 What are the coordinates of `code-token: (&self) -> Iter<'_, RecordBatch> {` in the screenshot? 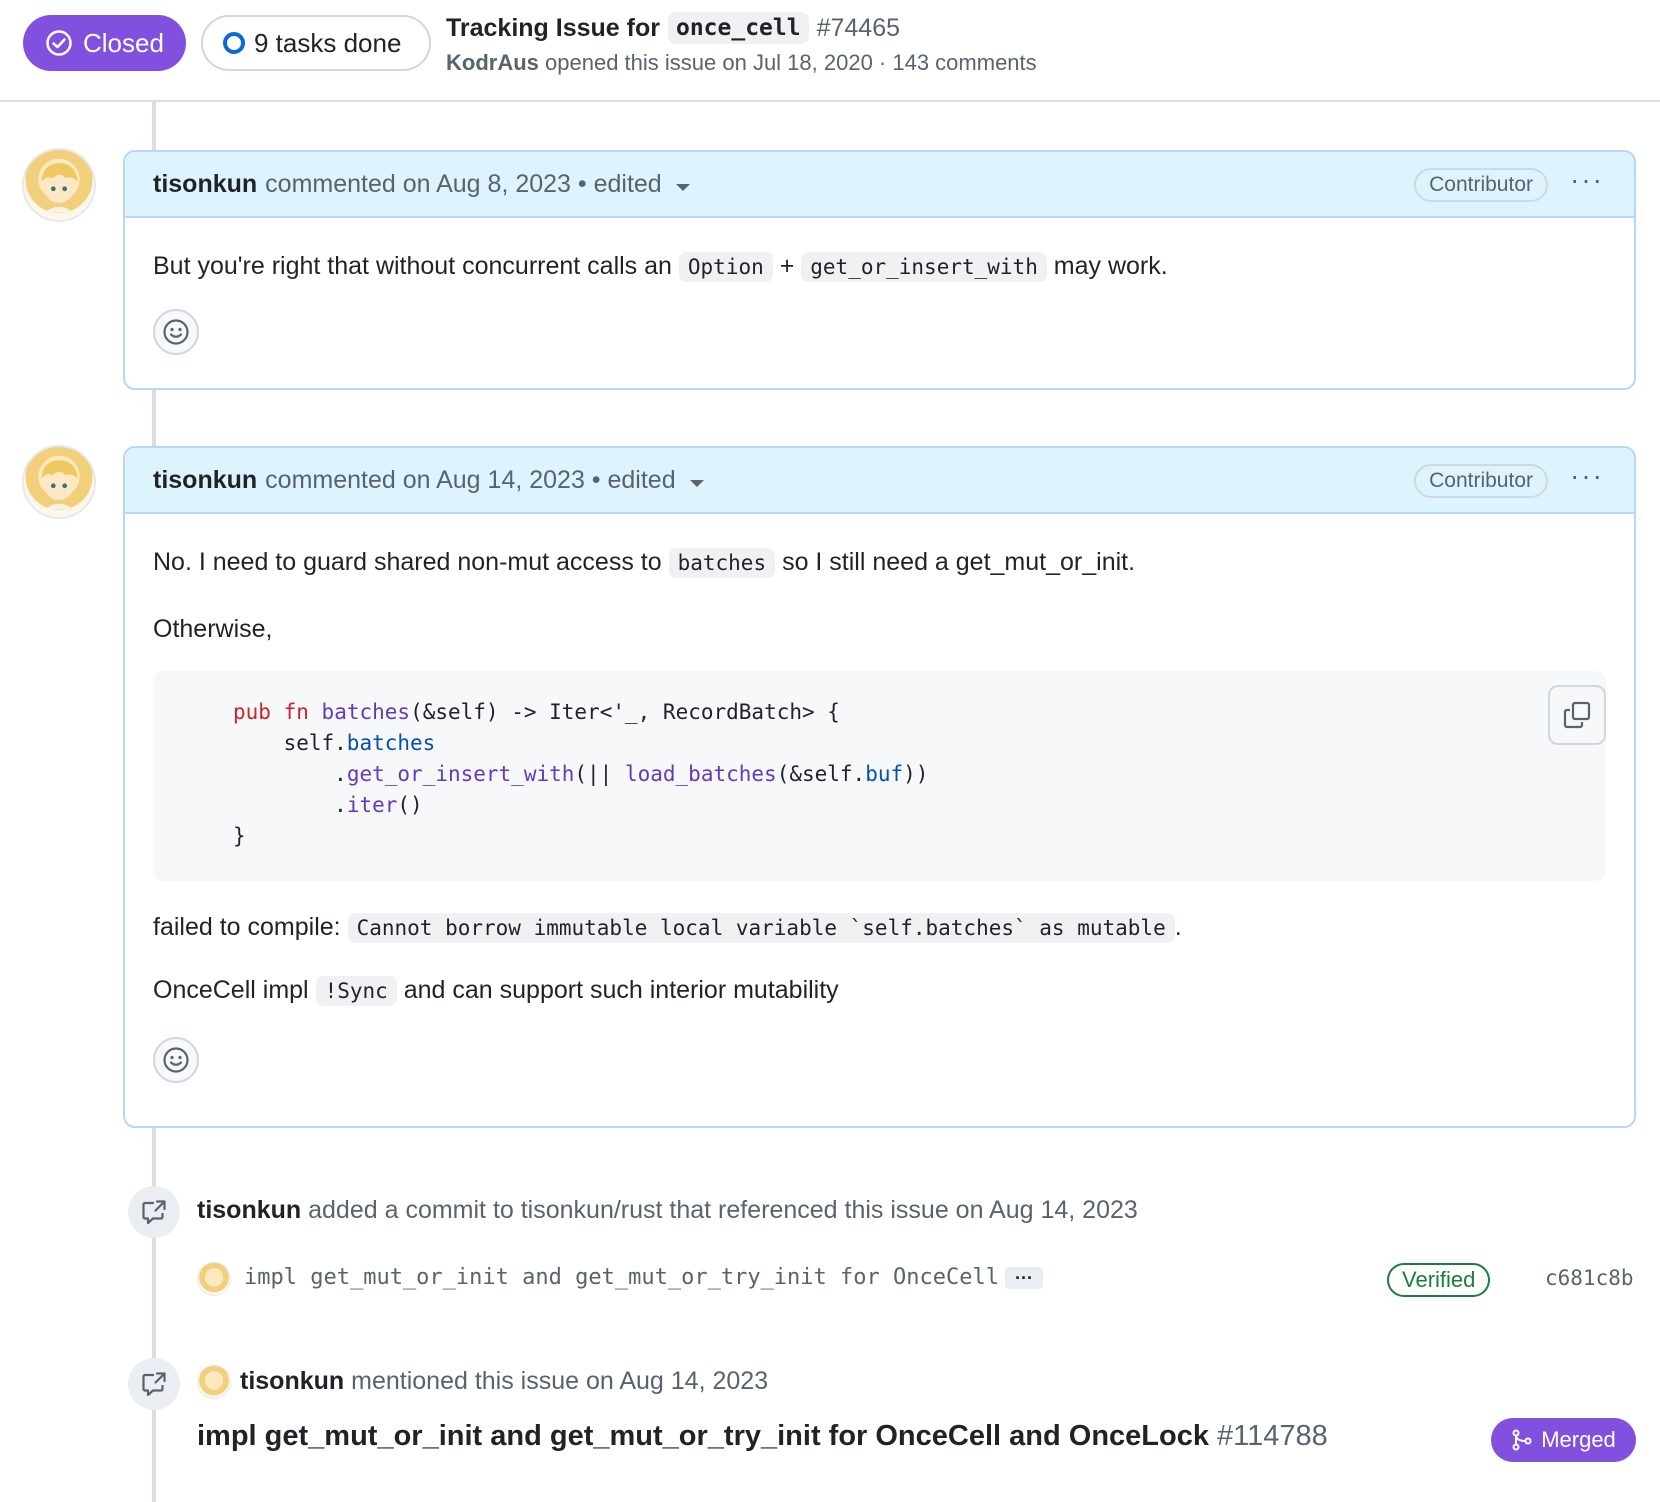 It's located at (625, 712).